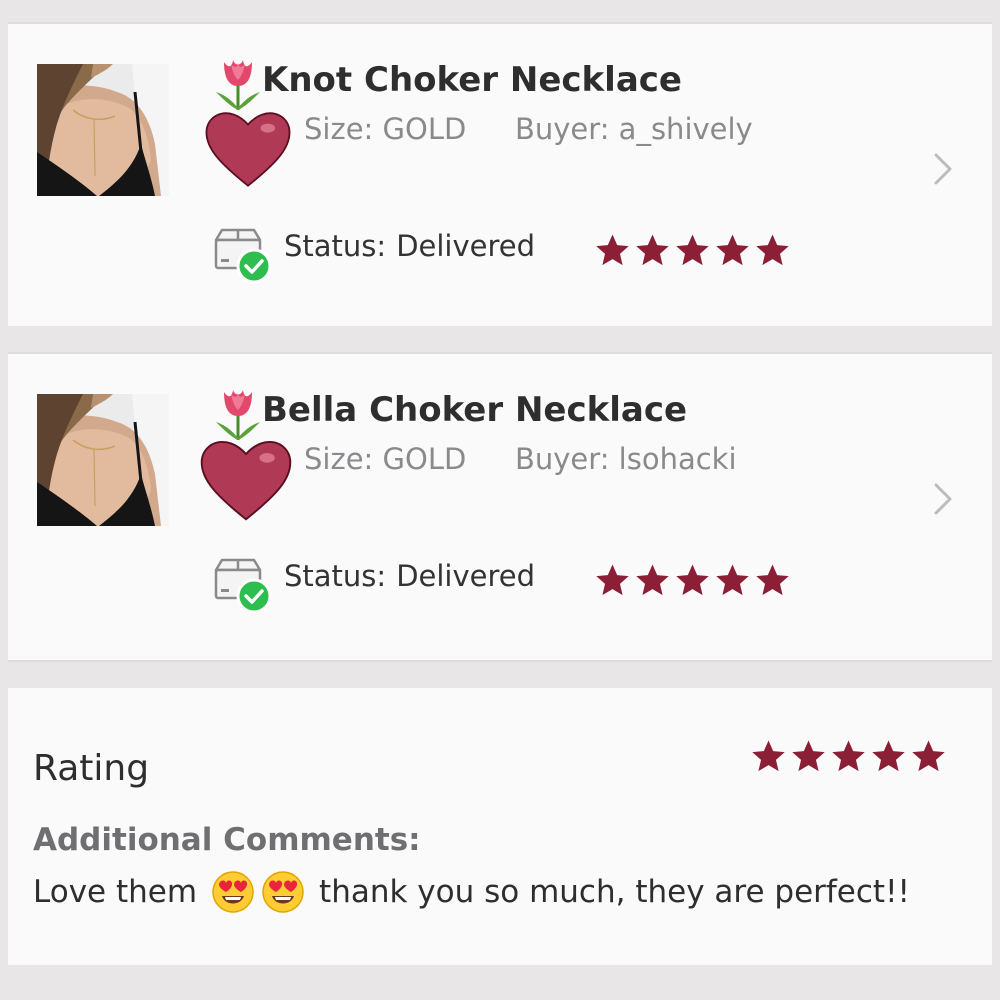  Describe the element at coordinates (115, 892) in the screenshot. I see `comment-text-start: Love them` at that location.